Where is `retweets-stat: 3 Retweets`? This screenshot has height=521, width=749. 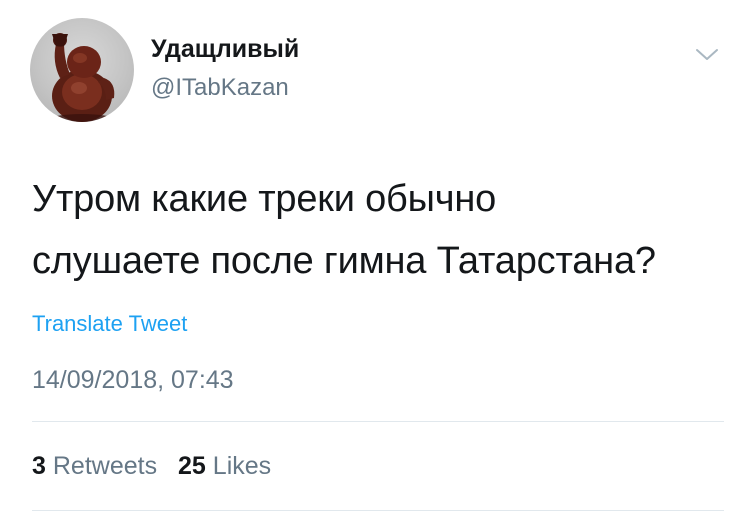
retweets-stat: 3 Retweets is located at coordinates (94, 466).